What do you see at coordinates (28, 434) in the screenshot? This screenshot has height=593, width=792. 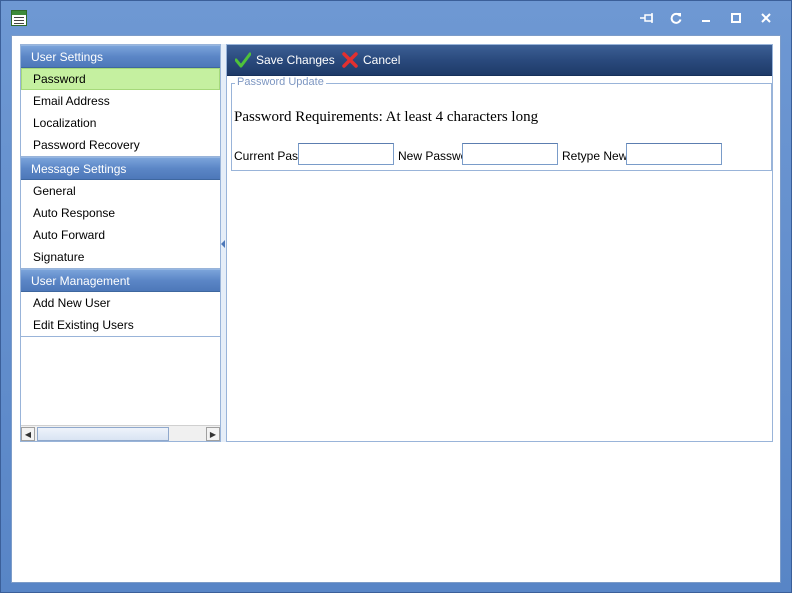 I see `scroll-left-icon: ◀` at bounding box center [28, 434].